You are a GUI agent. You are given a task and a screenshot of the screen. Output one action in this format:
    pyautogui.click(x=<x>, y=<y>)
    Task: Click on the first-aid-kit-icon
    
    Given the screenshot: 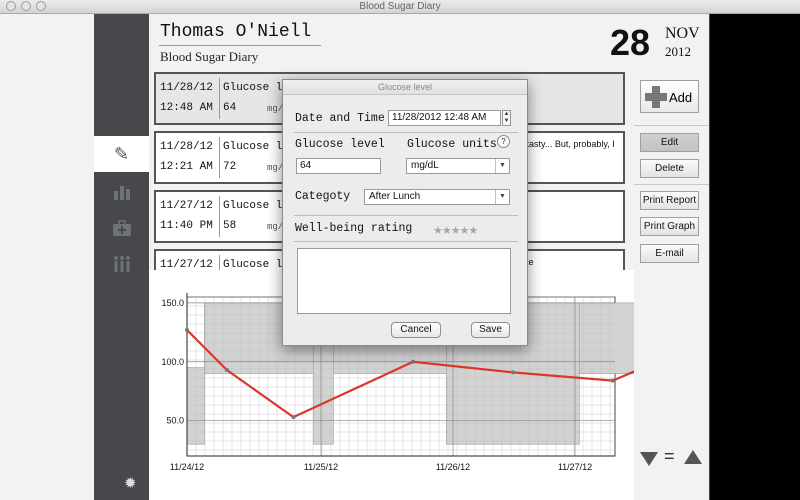 What is the action you would take?
    pyautogui.click(x=121, y=228)
    